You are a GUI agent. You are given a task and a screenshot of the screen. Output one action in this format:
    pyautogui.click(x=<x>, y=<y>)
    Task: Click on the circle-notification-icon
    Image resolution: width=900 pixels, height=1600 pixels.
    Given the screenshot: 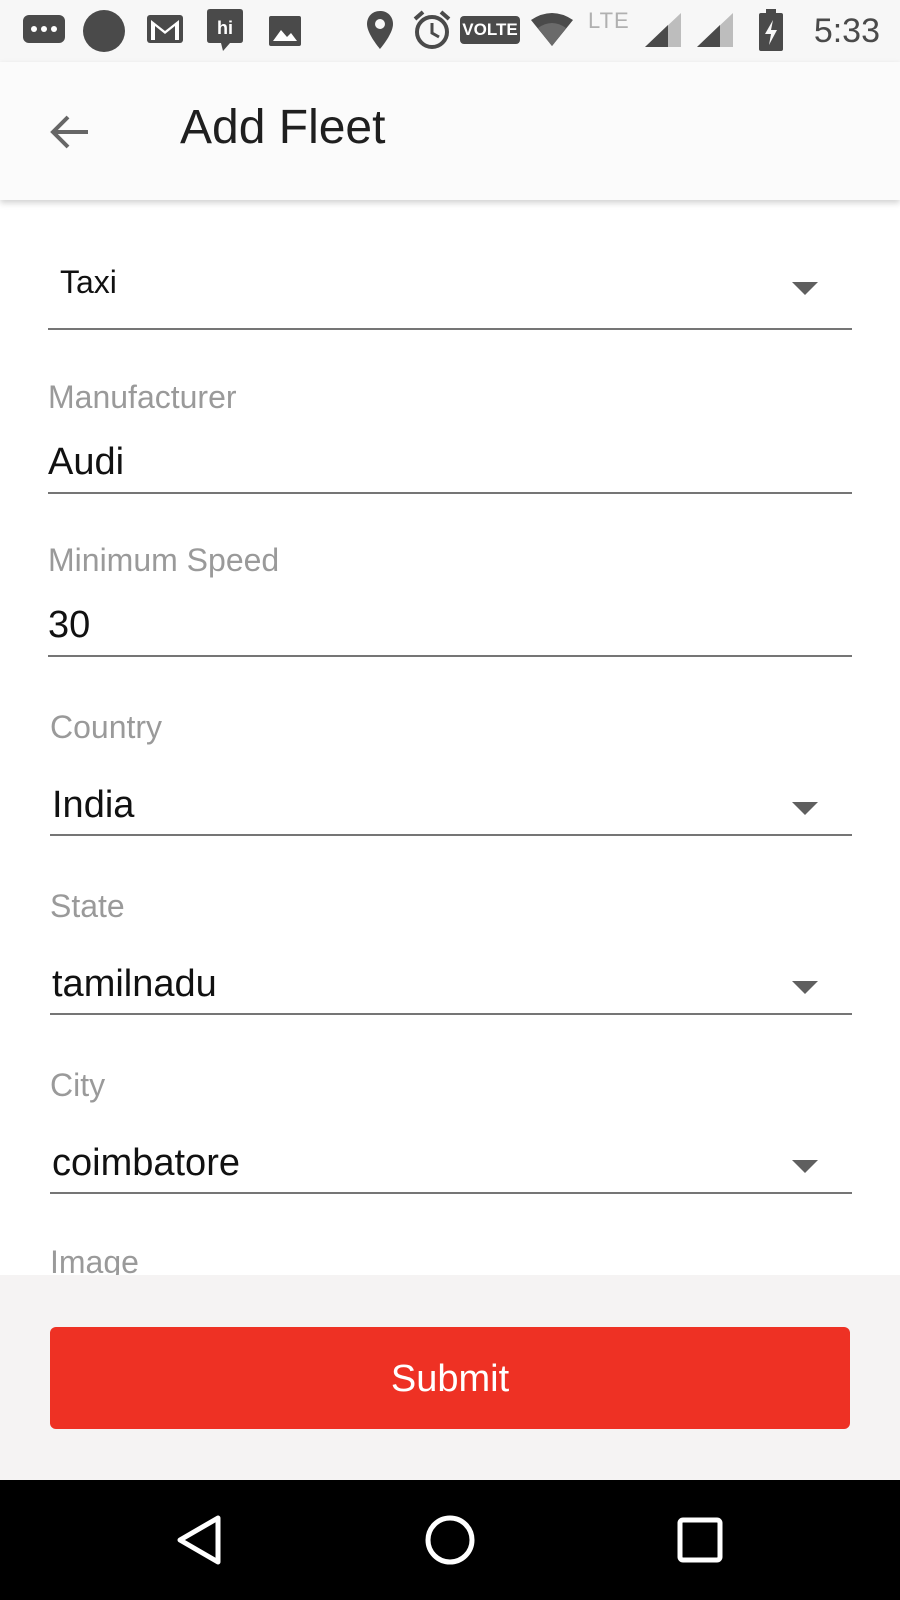 What is the action you would take?
    pyautogui.click(x=104, y=31)
    